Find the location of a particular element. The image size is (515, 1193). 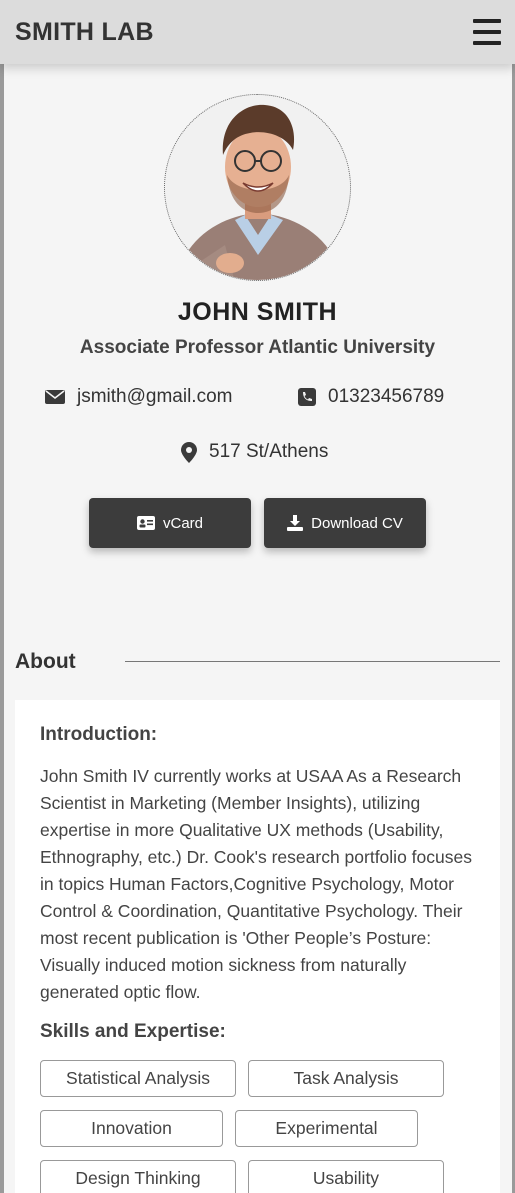

vcard-button: vCard is located at coordinates (170, 523).